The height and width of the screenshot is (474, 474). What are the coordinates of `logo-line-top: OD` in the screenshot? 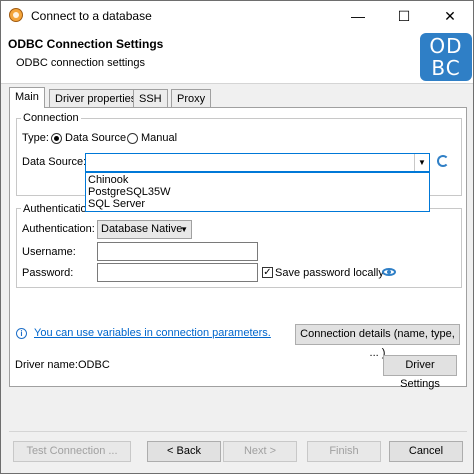 It's located at (446, 46).